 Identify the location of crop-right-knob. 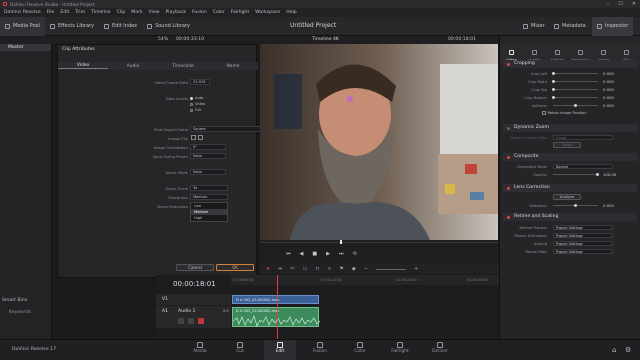
(553, 81).